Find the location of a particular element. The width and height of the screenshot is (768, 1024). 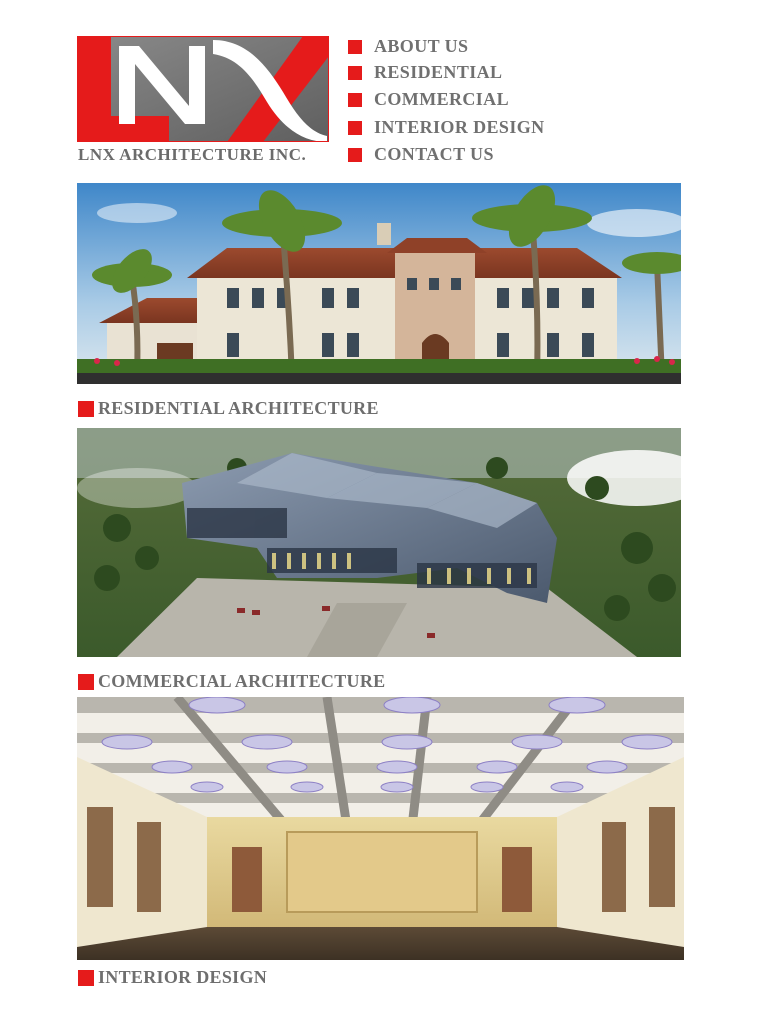

nav-contact-us: CONTACT US is located at coordinates (421, 154).